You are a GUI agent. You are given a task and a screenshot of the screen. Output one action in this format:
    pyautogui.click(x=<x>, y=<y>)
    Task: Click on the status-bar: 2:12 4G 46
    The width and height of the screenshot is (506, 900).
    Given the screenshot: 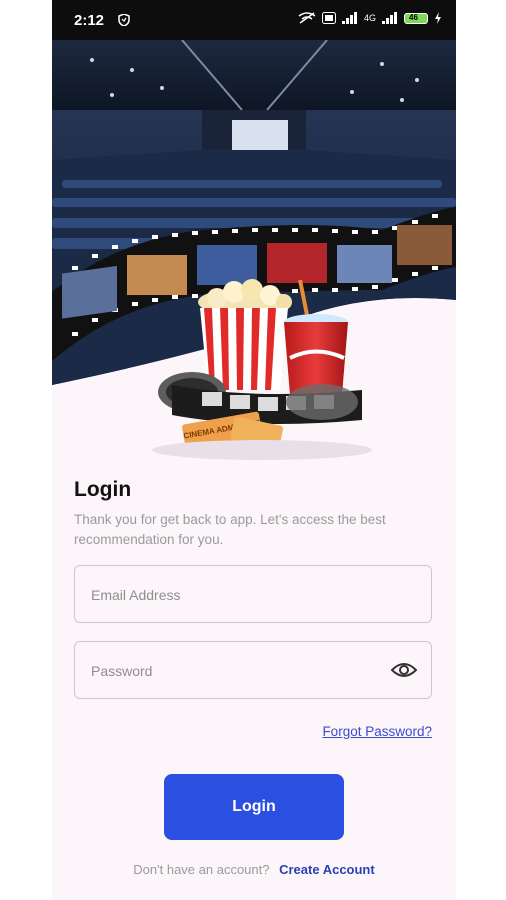 What is the action you would take?
    pyautogui.click(x=254, y=20)
    